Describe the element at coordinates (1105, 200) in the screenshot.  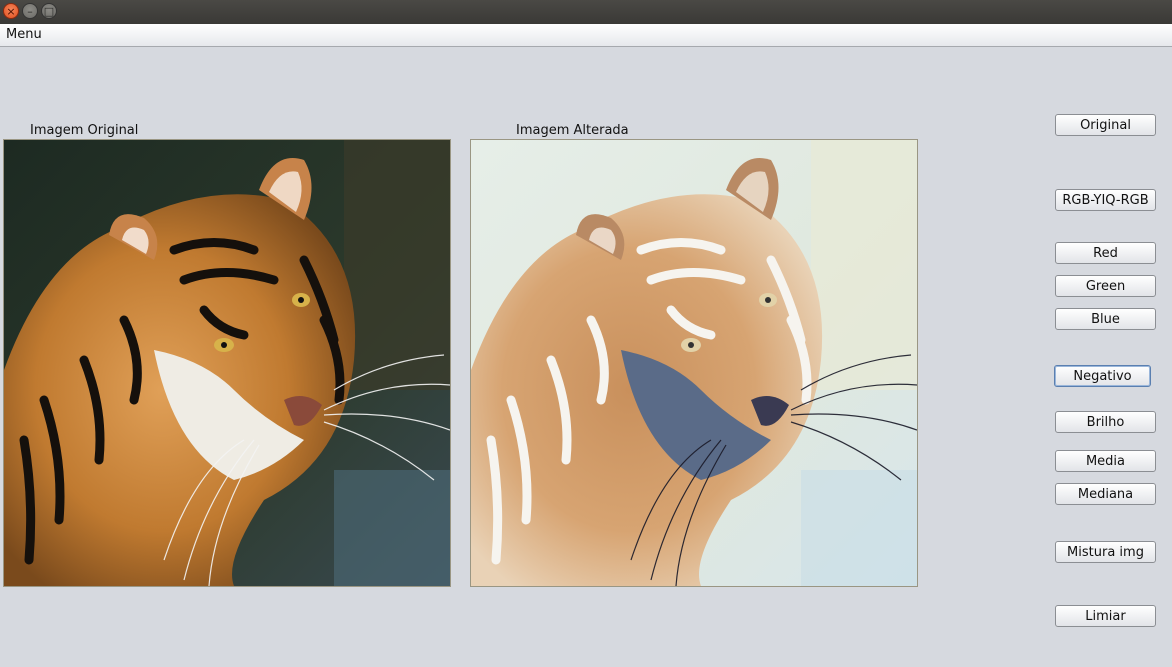
I see `rgb-yiq-rgb-button: RGB-YIQ-RGB` at that location.